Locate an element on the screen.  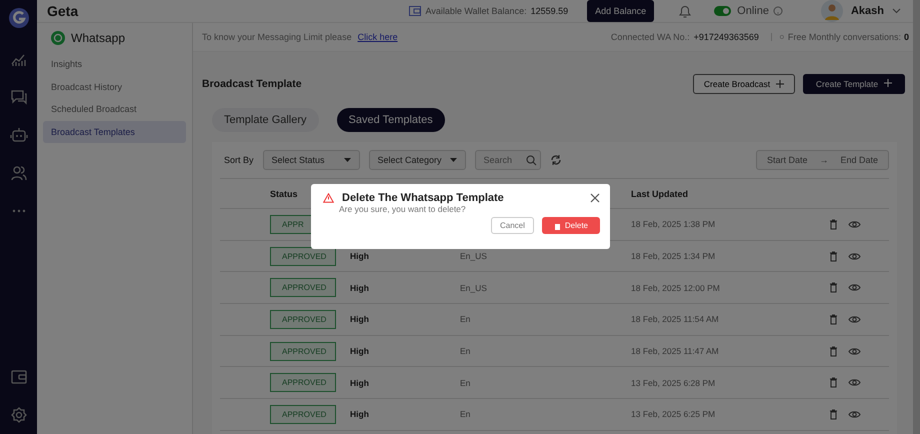
click-here-link: Click here is located at coordinates (378, 37).